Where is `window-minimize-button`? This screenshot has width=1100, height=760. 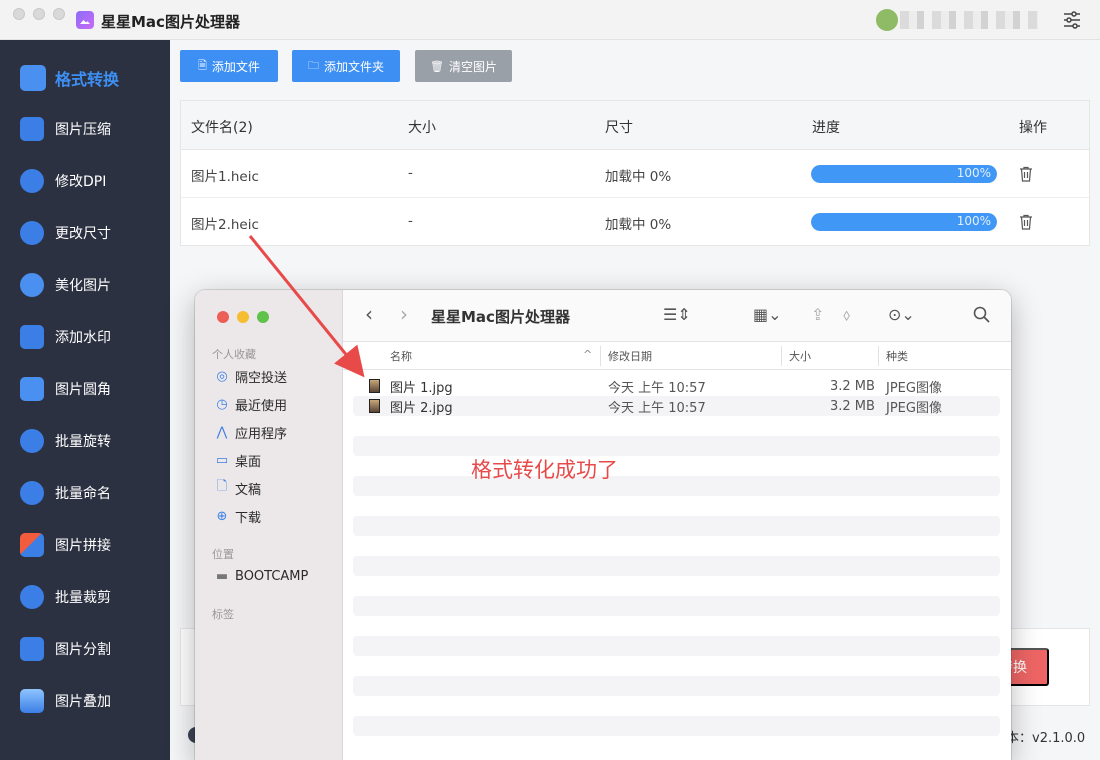 window-minimize-button is located at coordinates (39, 14).